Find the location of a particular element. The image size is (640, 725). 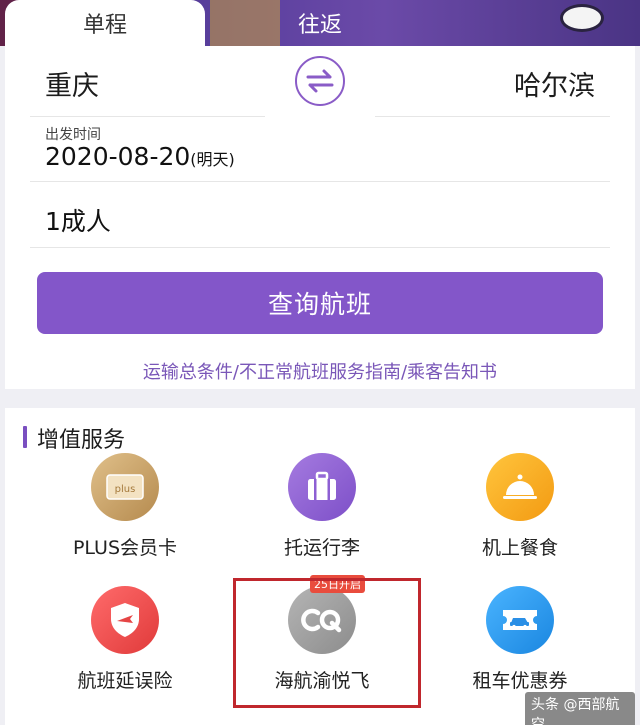

service-label: 机上餐食 is located at coordinates (519, 548).